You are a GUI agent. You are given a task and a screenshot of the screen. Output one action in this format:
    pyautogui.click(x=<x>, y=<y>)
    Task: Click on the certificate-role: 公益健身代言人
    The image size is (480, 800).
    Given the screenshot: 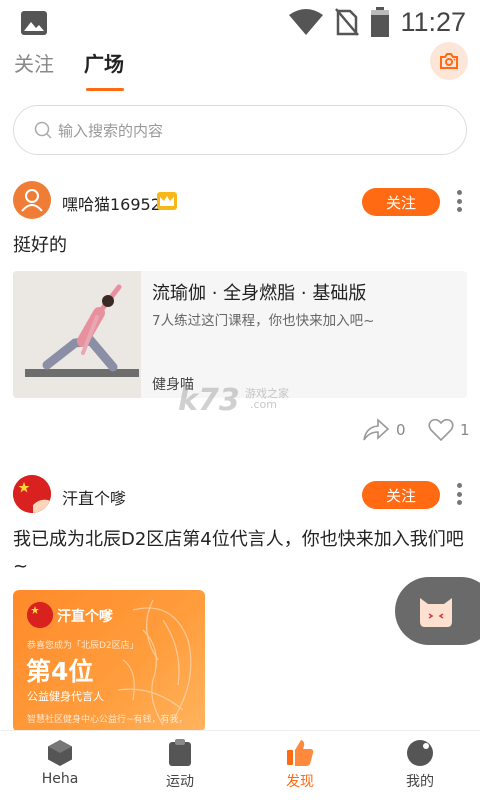 What is the action you would take?
    pyautogui.click(x=65, y=696)
    